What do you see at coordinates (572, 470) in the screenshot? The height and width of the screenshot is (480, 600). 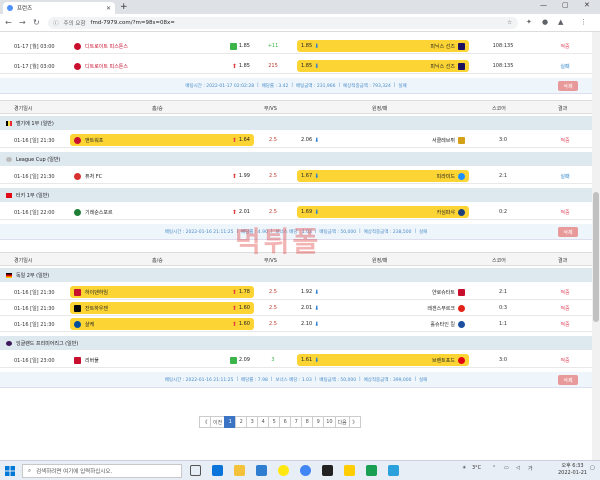 I see `system-clock: 오후 6:33 2022-01-21` at bounding box center [572, 470].